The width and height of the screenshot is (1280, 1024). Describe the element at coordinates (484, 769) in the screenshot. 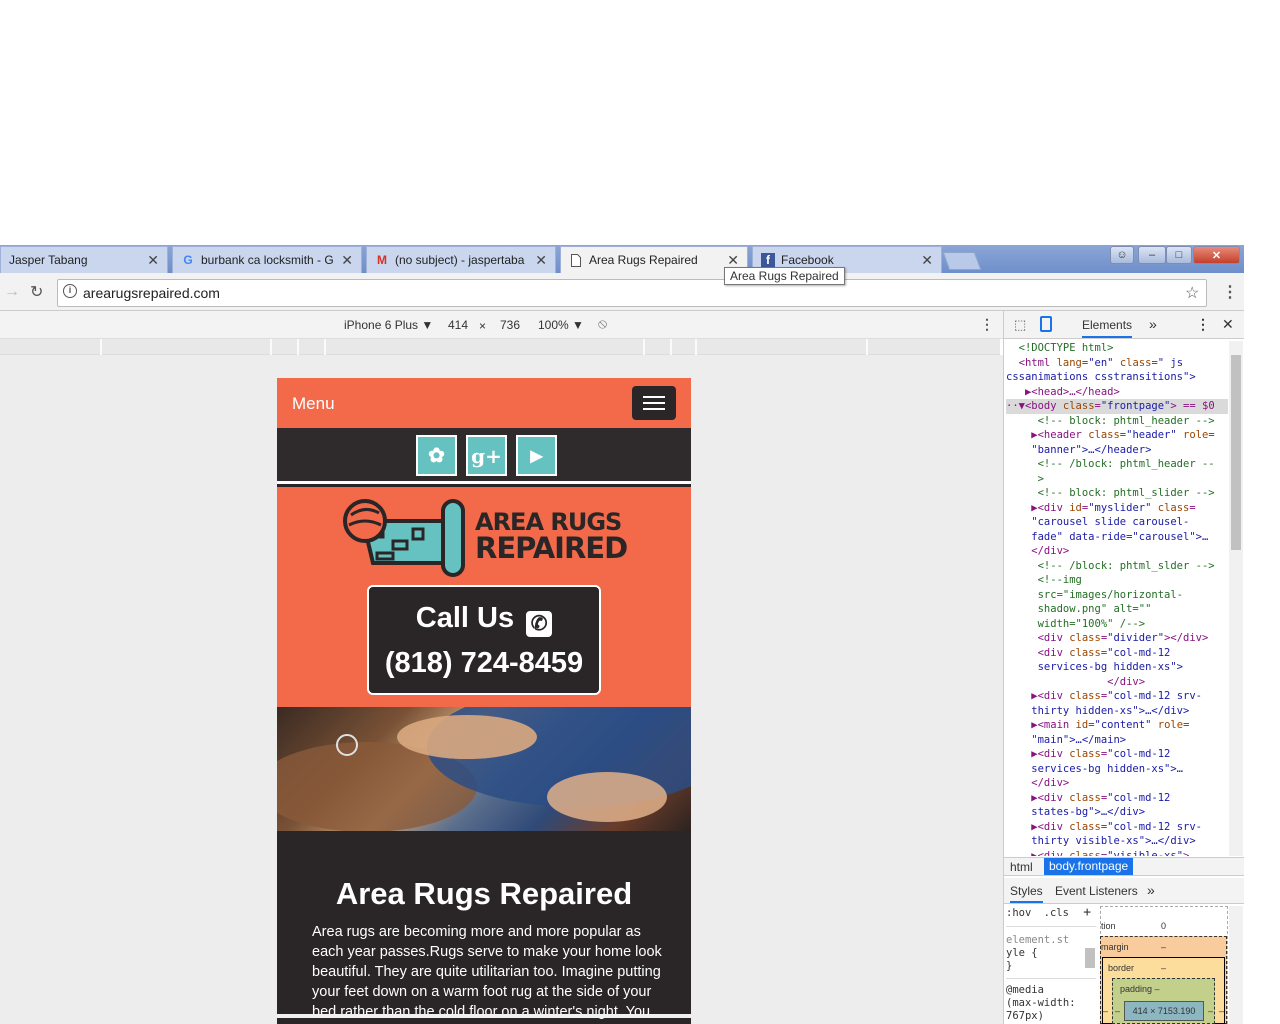

I see `rug-repair-photo` at that location.